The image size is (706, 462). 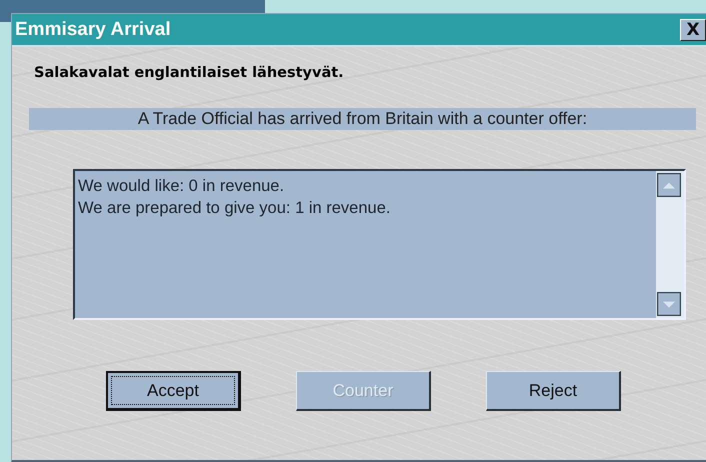 What do you see at coordinates (182, 186) in the screenshot?
I see `message-line: We would like: 0 in revenue.` at bounding box center [182, 186].